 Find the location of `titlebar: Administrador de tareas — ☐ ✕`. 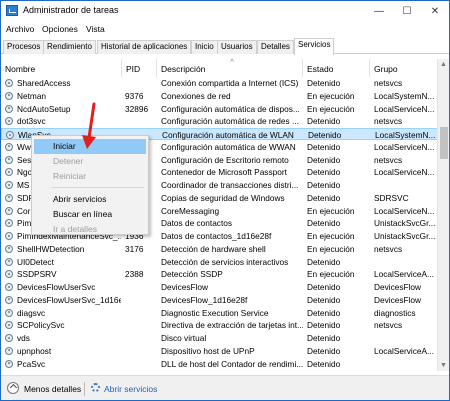

titlebar: Administrador de tareas — ☐ ✕ is located at coordinates (225, 11).